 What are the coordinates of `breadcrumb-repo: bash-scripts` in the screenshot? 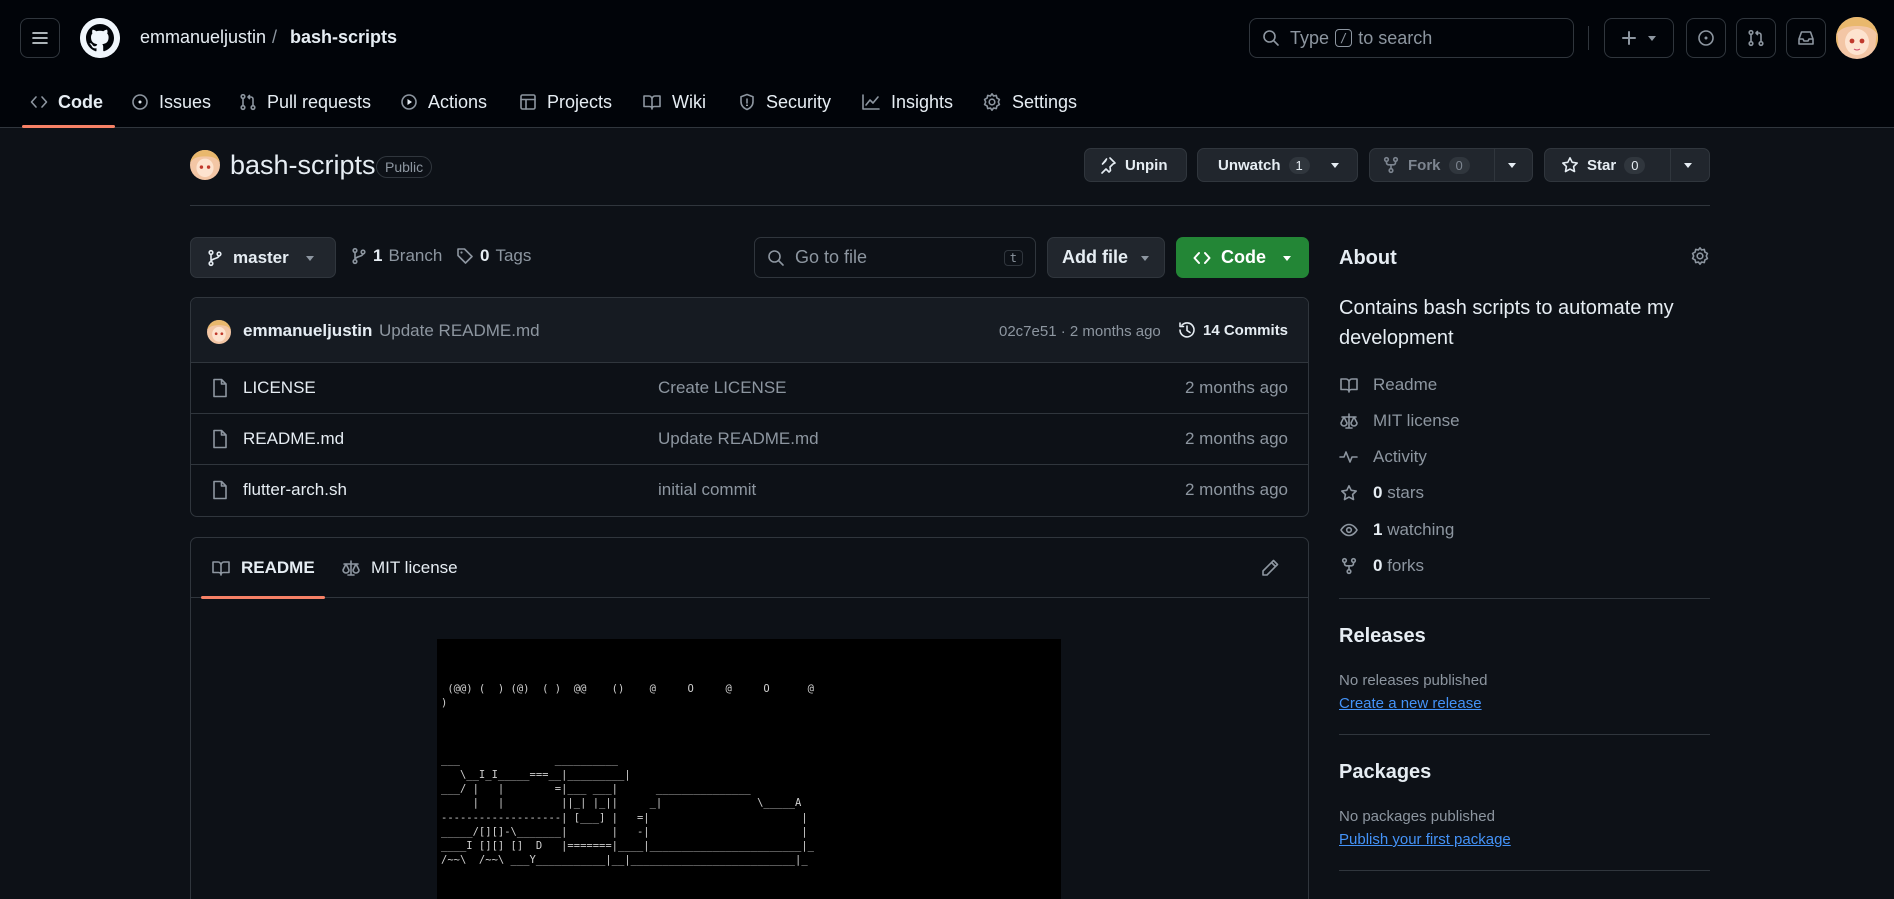 It's located at (343, 37).